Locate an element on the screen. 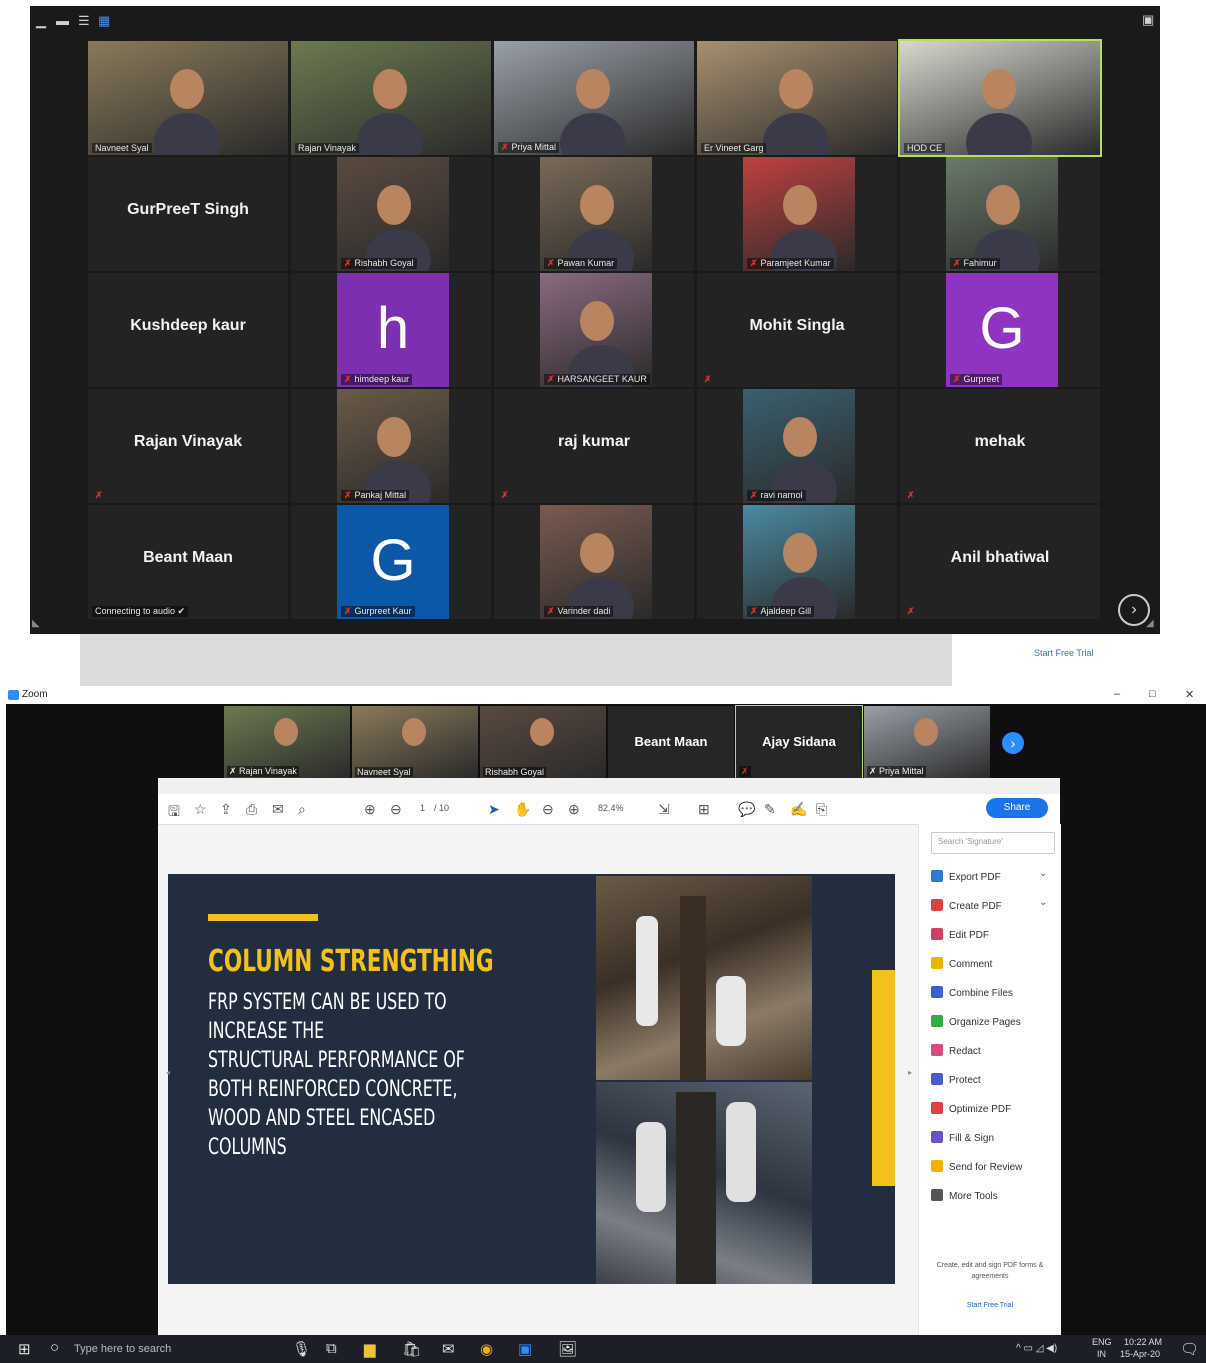 This screenshot has width=1206, height=1363. mail-icon: ✉ is located at coordinates (448, 1349).